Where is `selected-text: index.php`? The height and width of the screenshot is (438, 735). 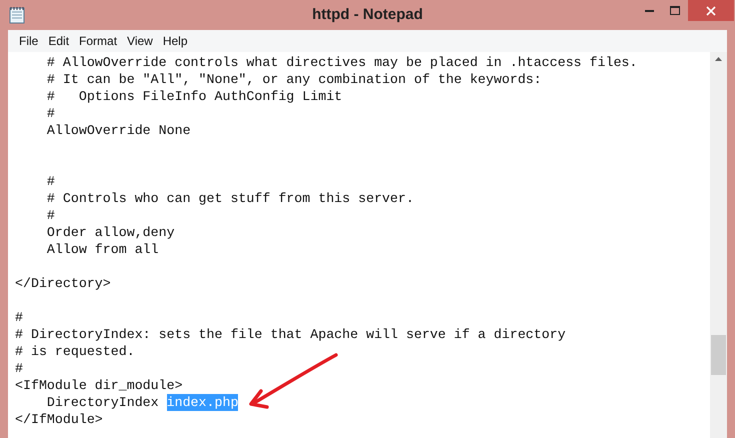 selected-text: index.php is located at coordinates (202, 402).